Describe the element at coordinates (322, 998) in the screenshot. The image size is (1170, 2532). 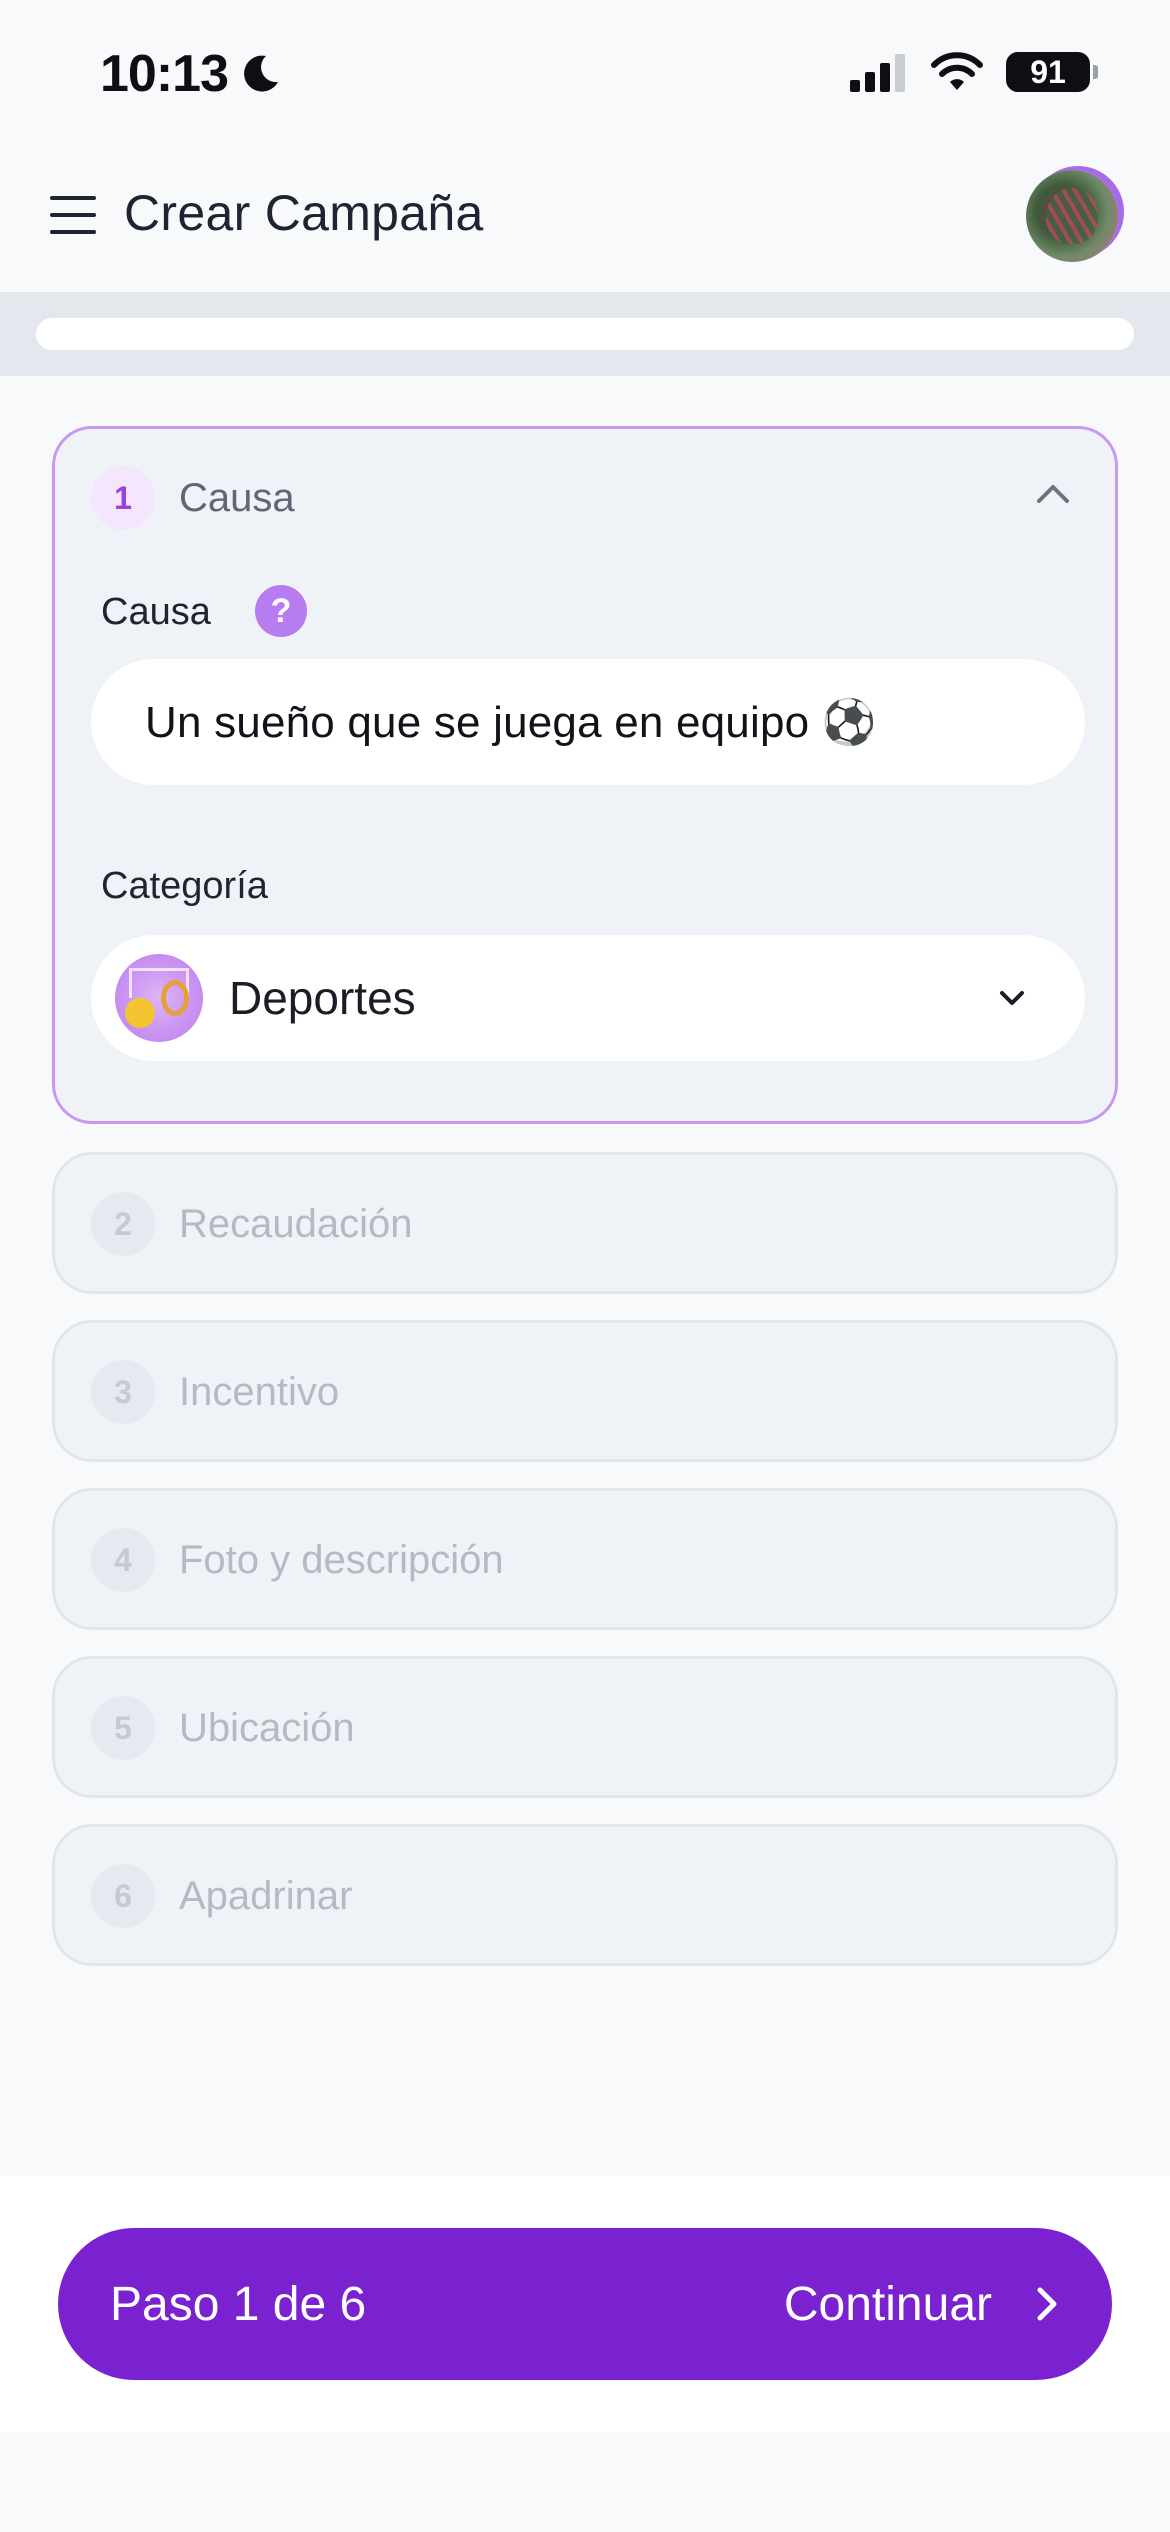
I see `category-value: Deportes` at that location.